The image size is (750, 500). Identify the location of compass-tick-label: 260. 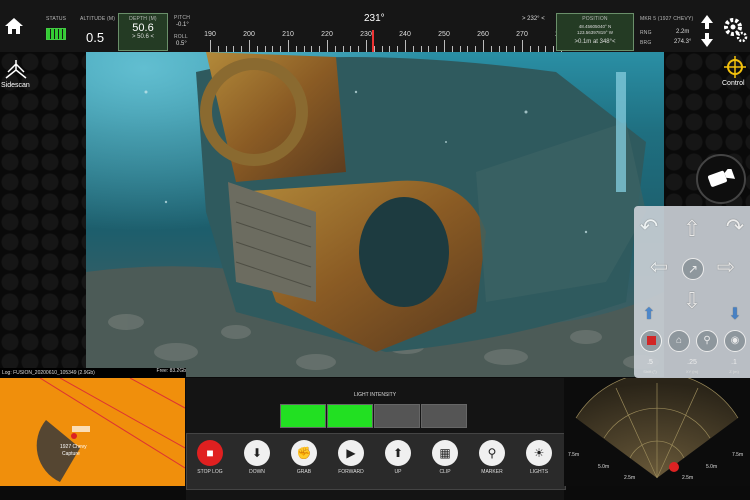
(483, 34).